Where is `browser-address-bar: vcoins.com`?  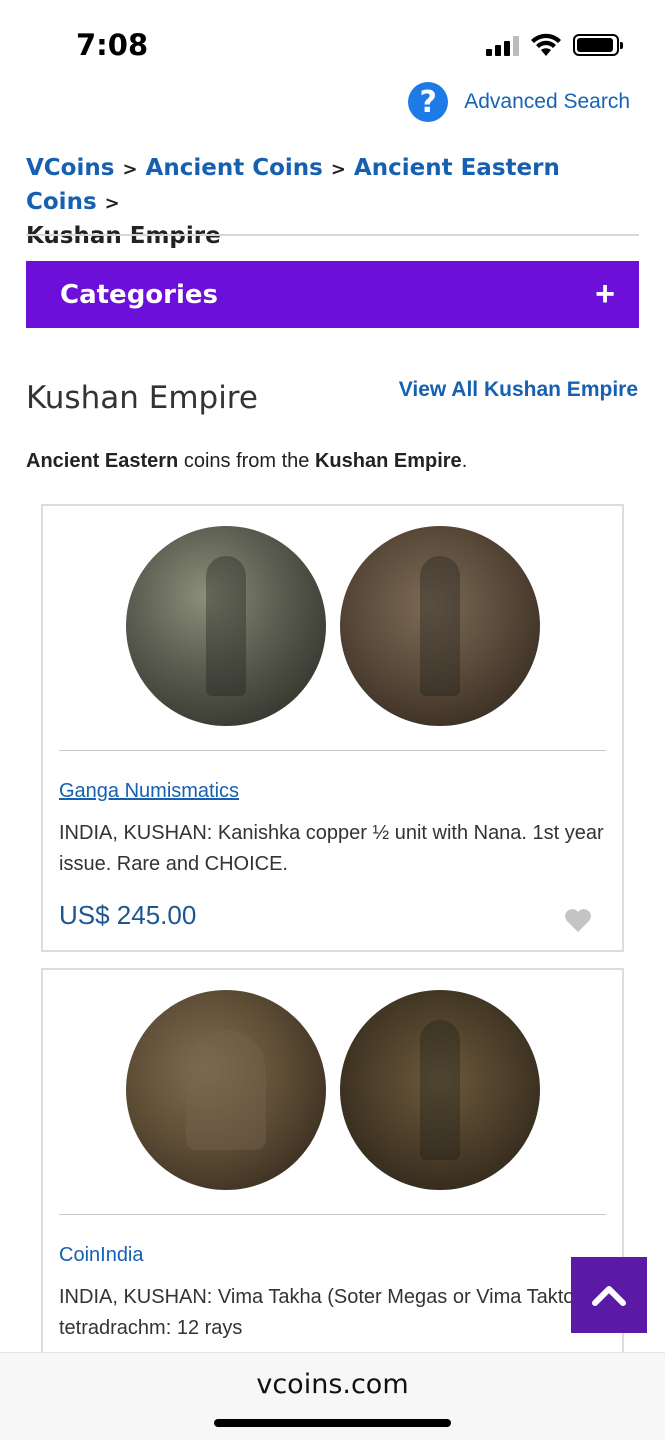 browser-address-bar: vcoins.com is located at coordinates (332, 1396).